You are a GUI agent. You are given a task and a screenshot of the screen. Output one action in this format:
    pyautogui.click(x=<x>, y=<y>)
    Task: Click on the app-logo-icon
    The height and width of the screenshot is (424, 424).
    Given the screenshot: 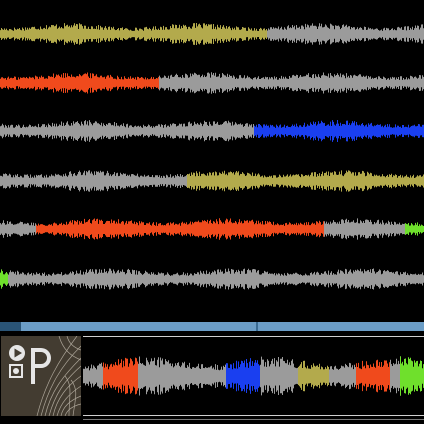 What is the action you would take?
    pyautogui.click(x=41, y=376)
    